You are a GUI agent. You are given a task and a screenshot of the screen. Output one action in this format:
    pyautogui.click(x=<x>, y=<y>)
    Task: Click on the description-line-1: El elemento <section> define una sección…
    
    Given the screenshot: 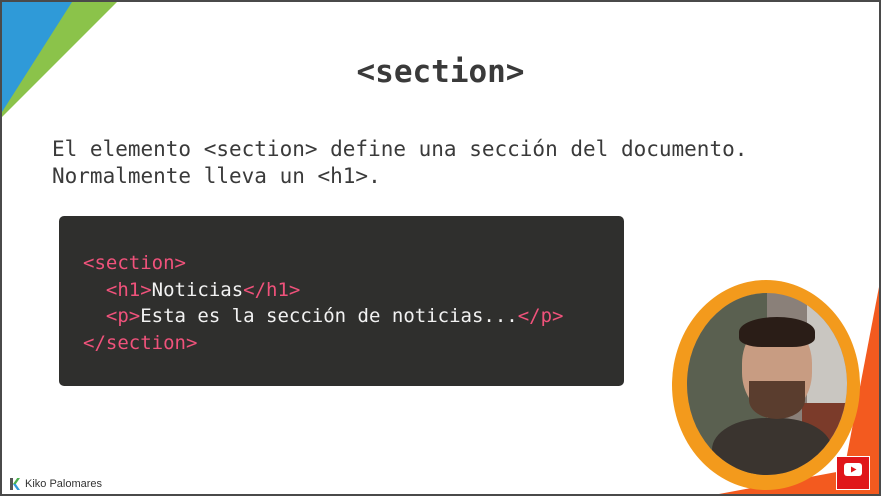 What is the action you would take?
    pyautogui.click(x=400, y=149)
    